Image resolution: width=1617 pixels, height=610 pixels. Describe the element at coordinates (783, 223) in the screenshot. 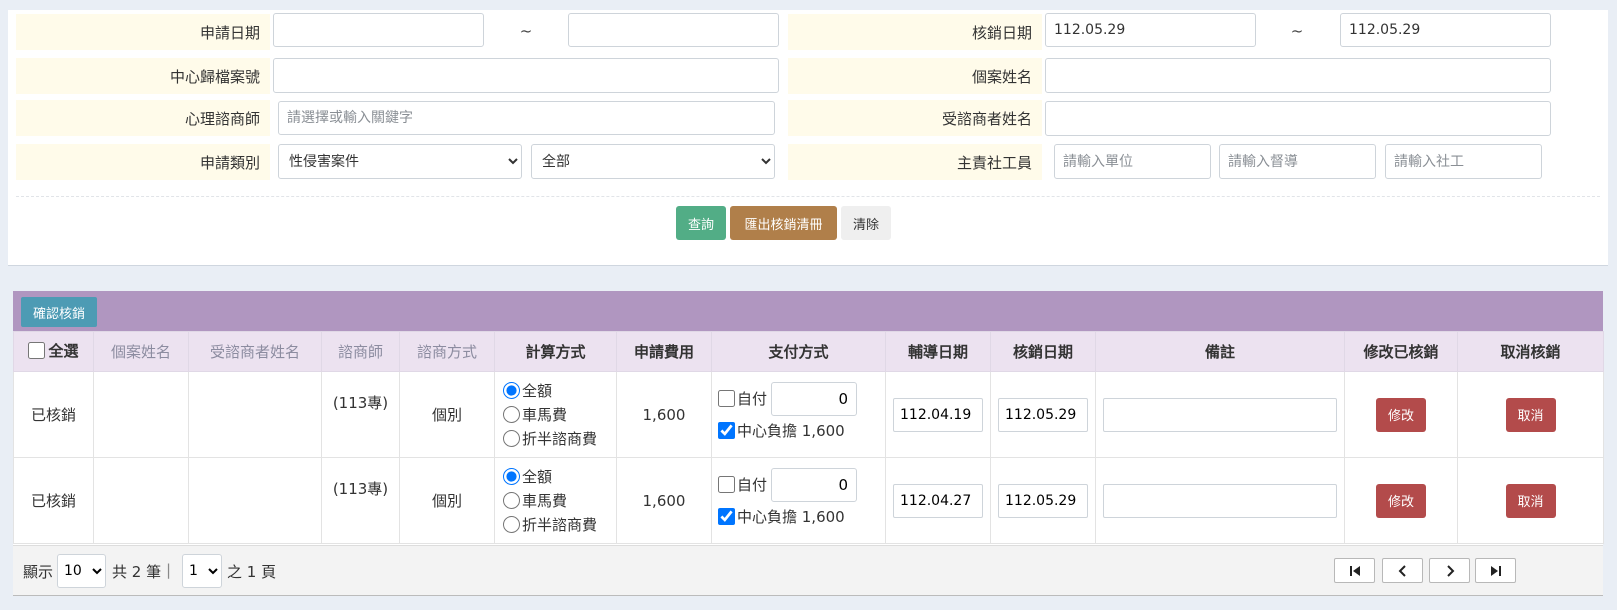

I see `export-writeoff-button: 匯出核銷清冊` at that location.